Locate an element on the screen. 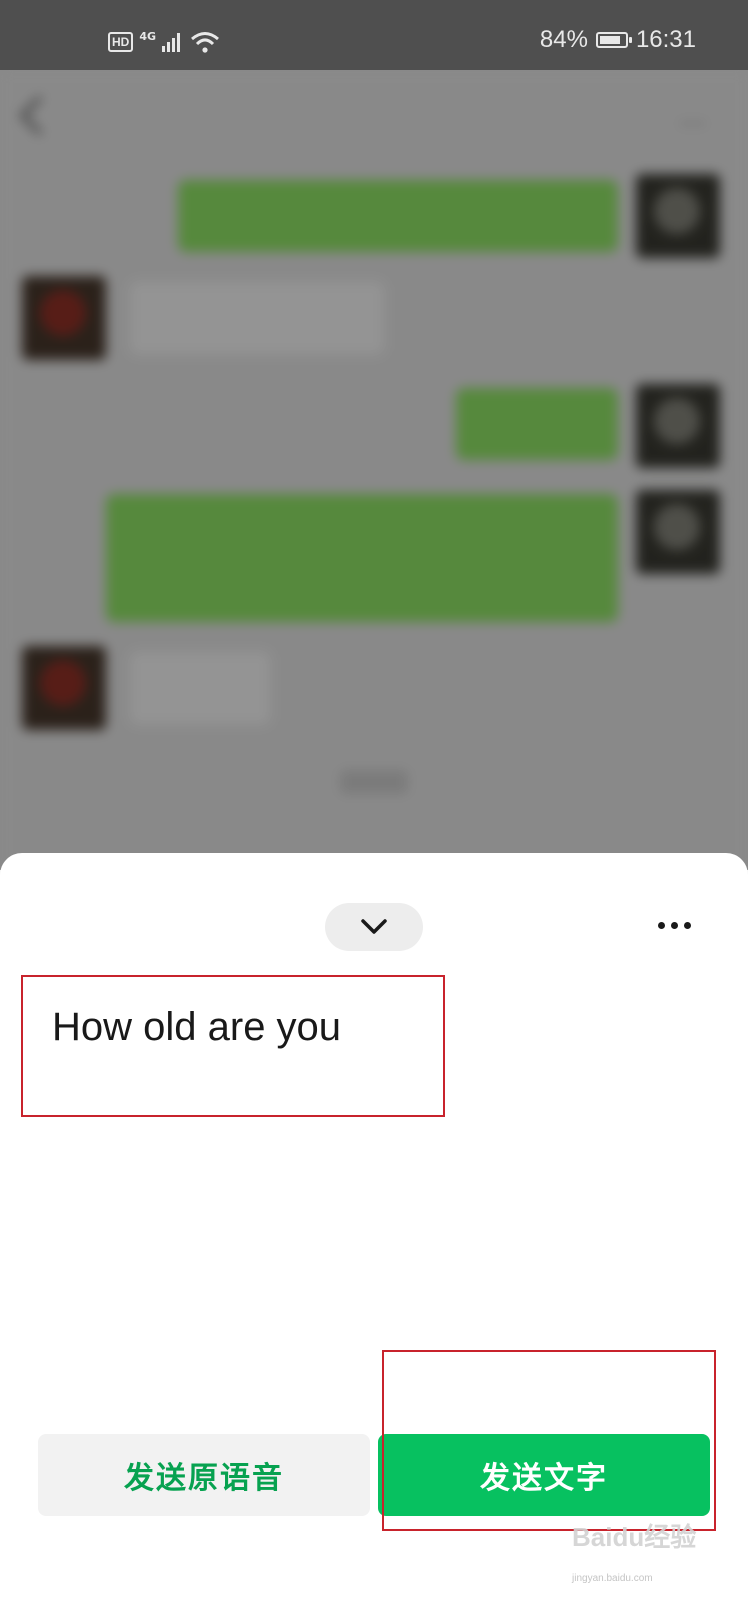  battery-icon is located at coordinates (613, 40).